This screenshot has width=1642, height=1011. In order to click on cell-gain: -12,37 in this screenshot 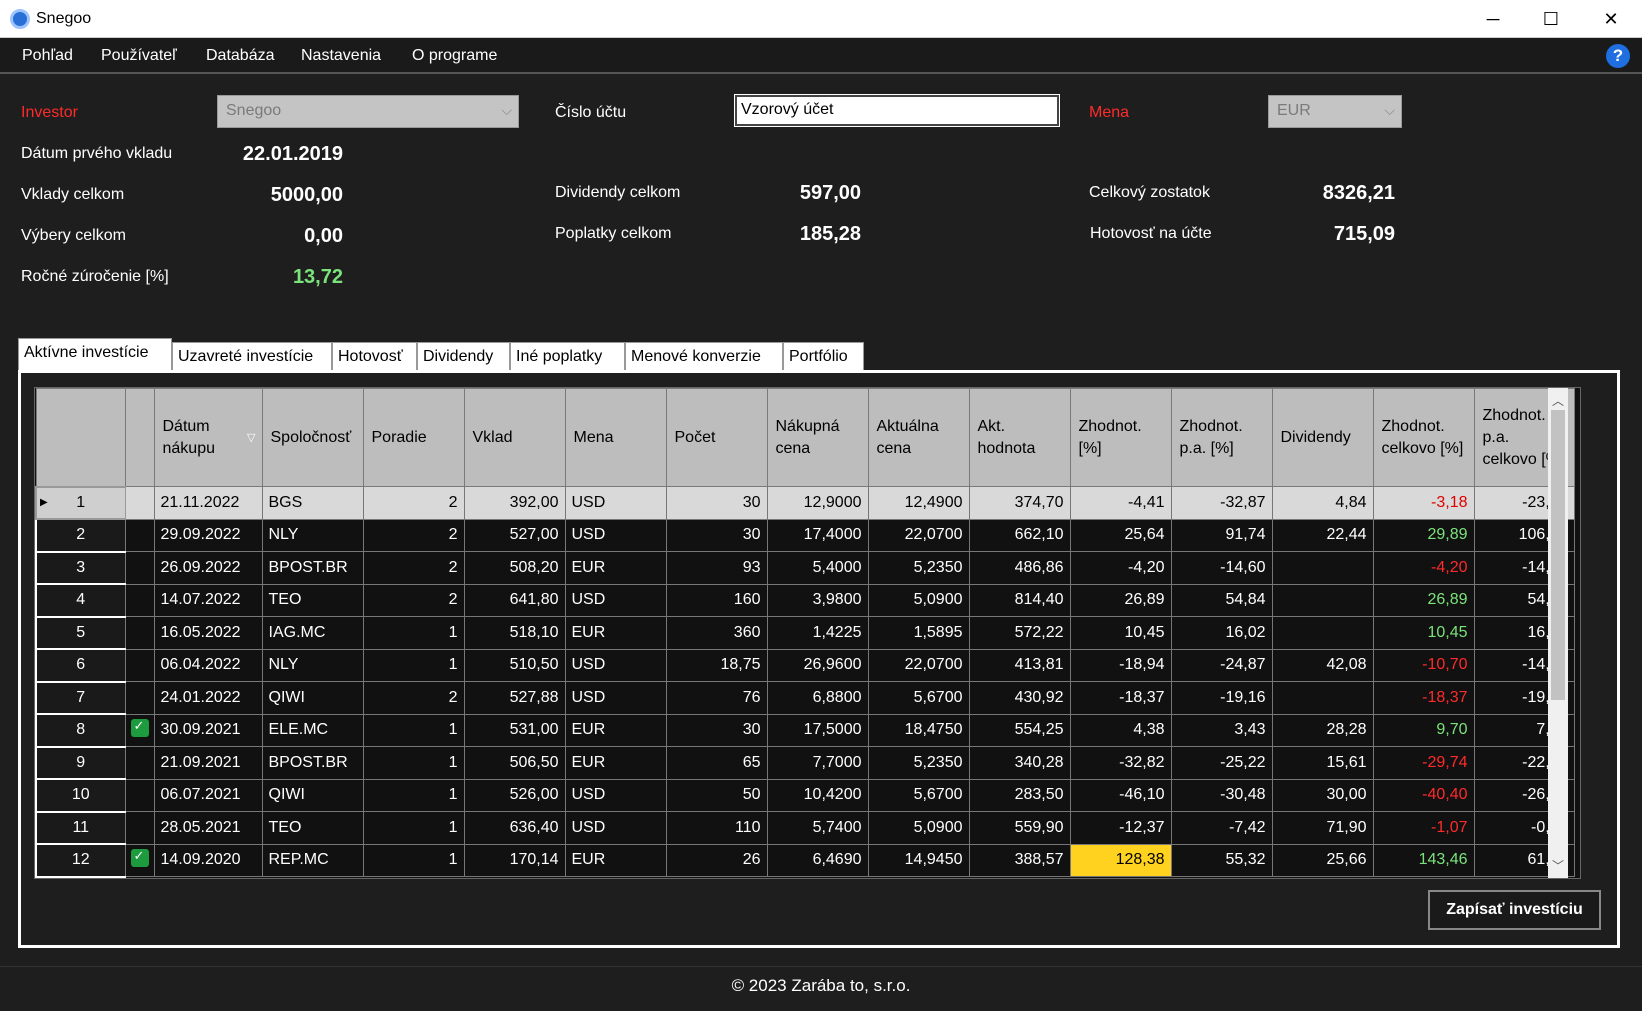, I will do `click(1120, 828)`.